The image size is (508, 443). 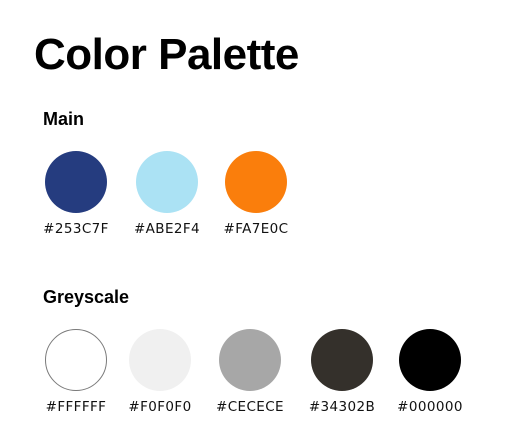 I want to click on color-hex-label: #000000, so click(x=430, y=407).